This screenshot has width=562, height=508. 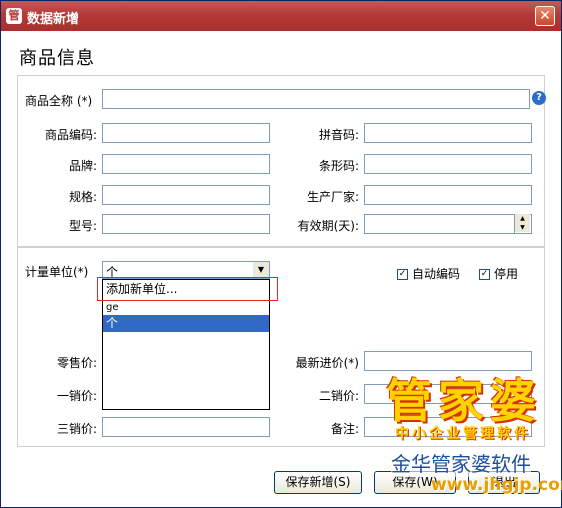 What do you see at coordinates (186, 427) in the screenshot?
I see `price3-input` at bounding box center [186, 427].